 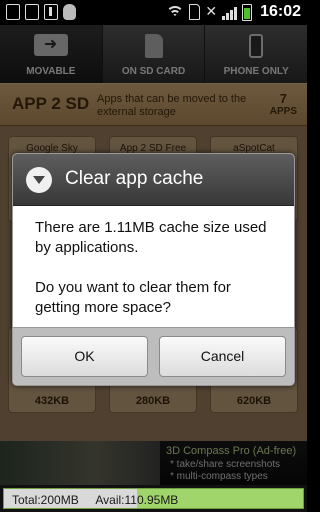 I want to click on status-bar: ✕ 16:02, so click(x=153, y=12).